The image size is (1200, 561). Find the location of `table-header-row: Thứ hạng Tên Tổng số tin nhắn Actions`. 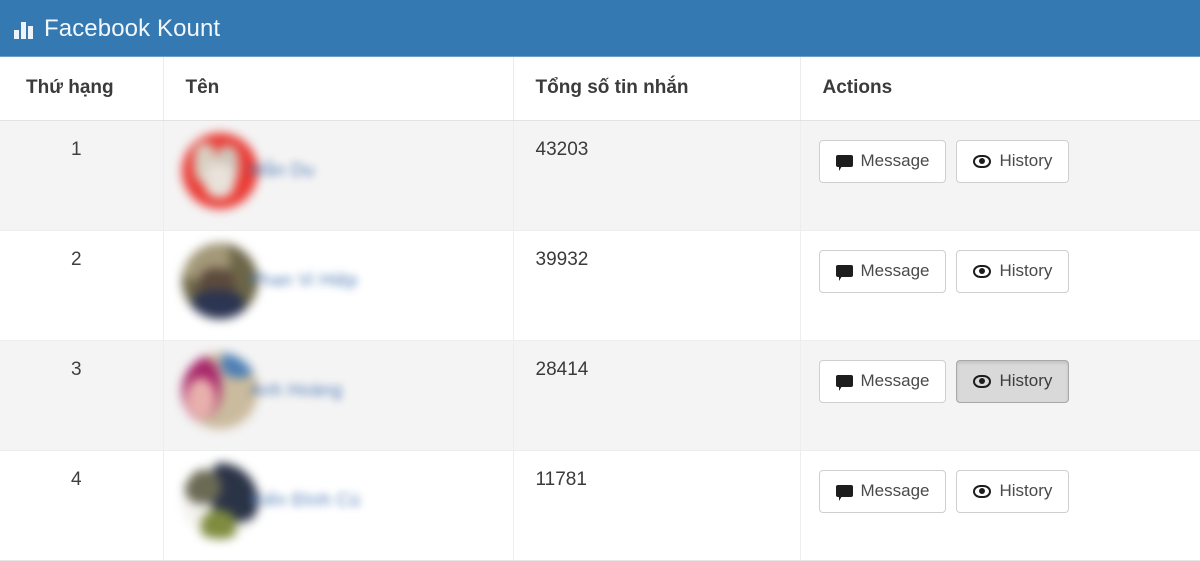

table-header-row: Thứ hạng Tên Tổng số tin nhắn Actions is located at coordinates (600, 89).